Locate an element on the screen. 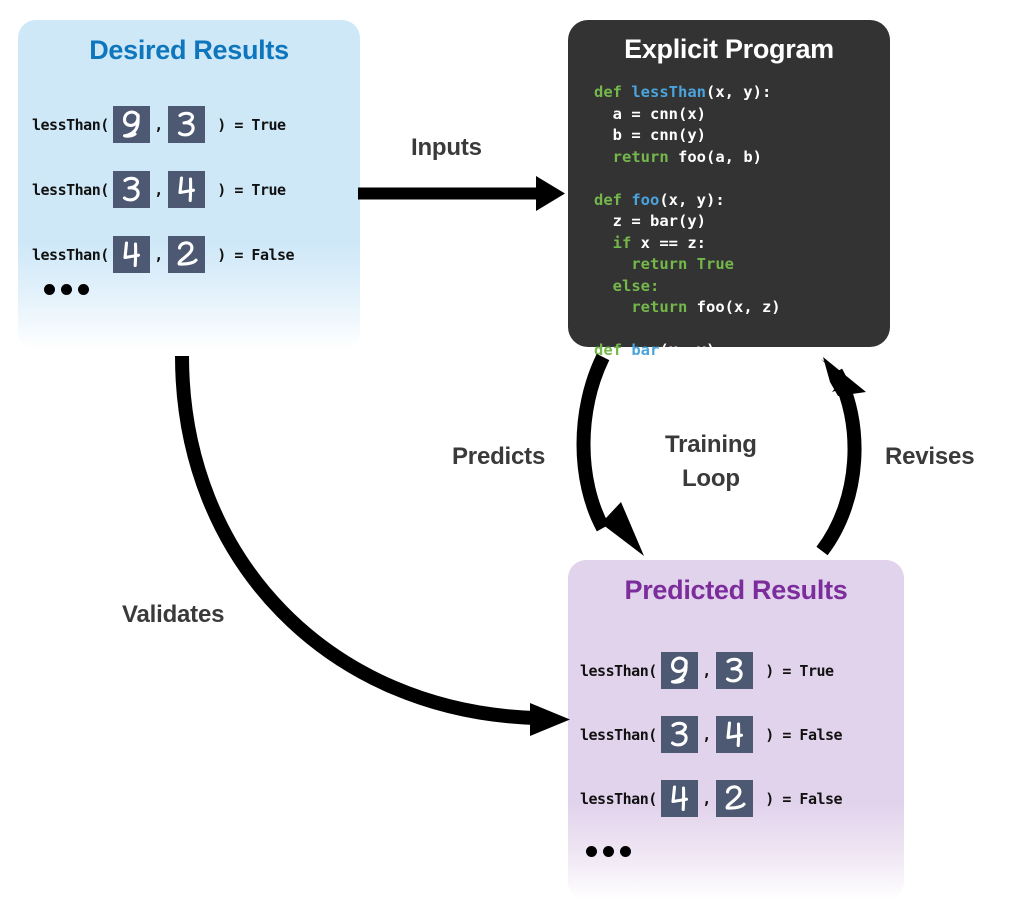 This screenshot has height=900, width=1024. code-token-pl: foo(a, b) is located at coordinates (720, 156).